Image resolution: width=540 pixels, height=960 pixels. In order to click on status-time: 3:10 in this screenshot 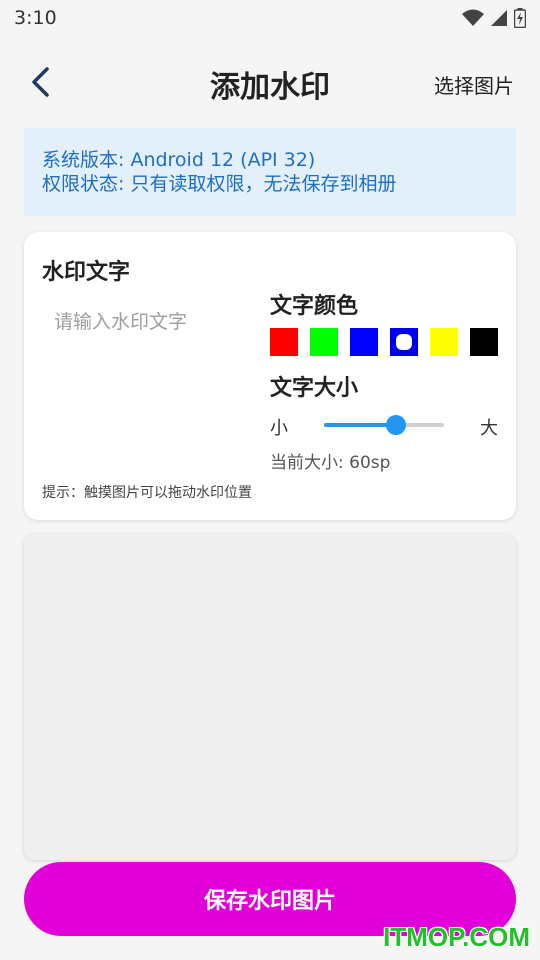, I will do `click(35, 18)`.